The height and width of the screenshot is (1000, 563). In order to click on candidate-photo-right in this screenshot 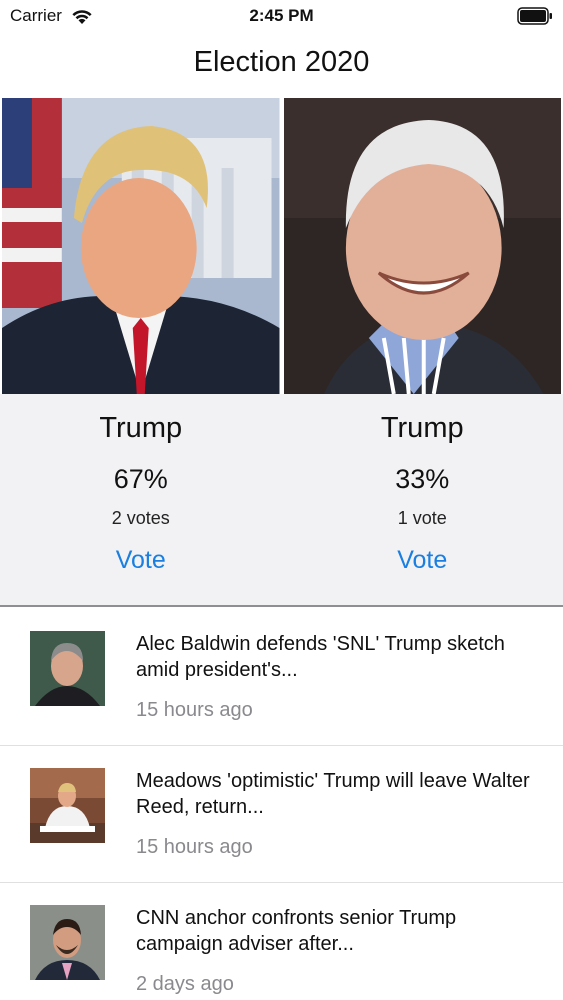, I will do `click(422, 246)`.